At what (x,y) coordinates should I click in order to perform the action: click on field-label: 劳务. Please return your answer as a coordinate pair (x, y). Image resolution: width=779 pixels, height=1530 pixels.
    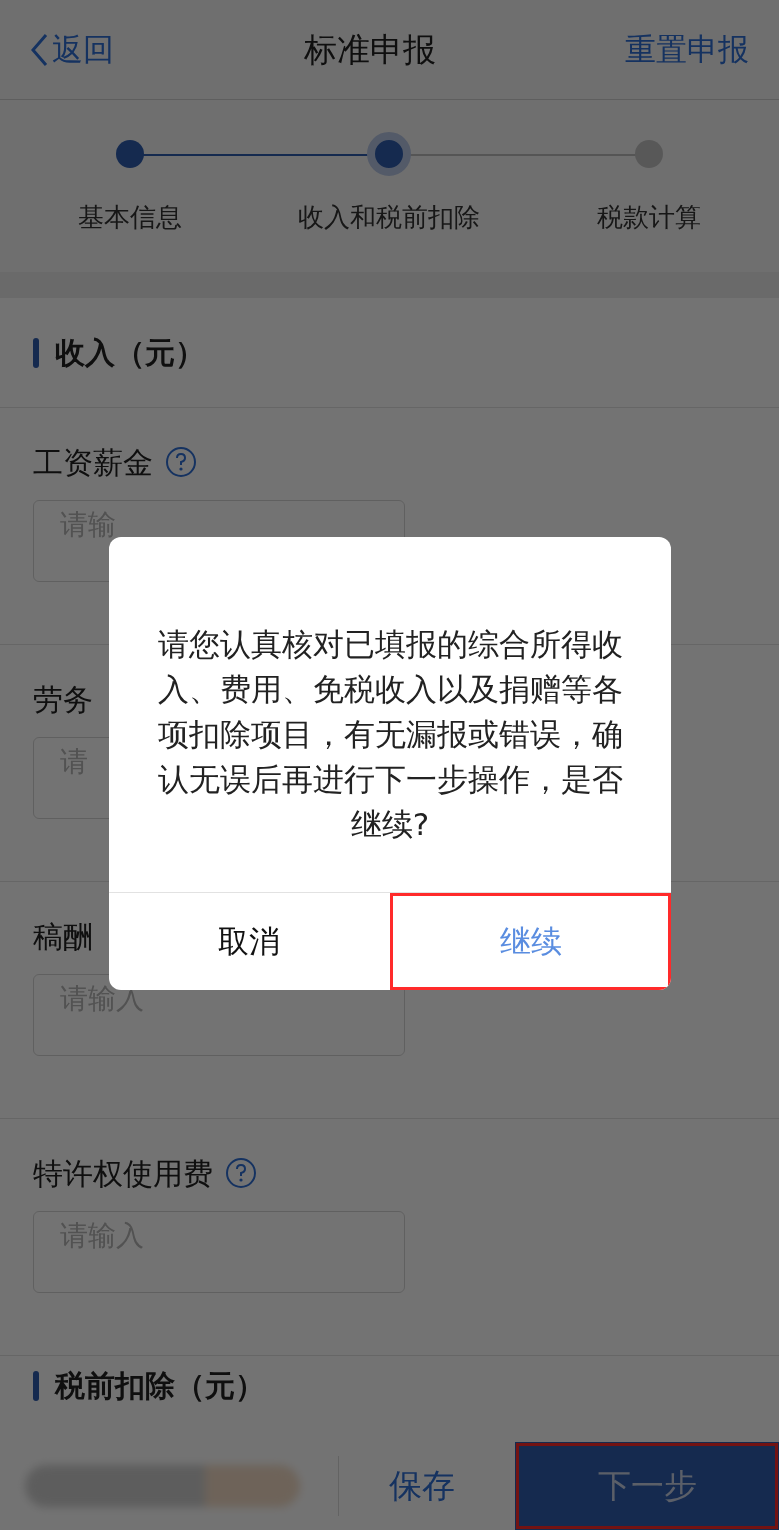
    Looking at the image, I should click on (63, 699).